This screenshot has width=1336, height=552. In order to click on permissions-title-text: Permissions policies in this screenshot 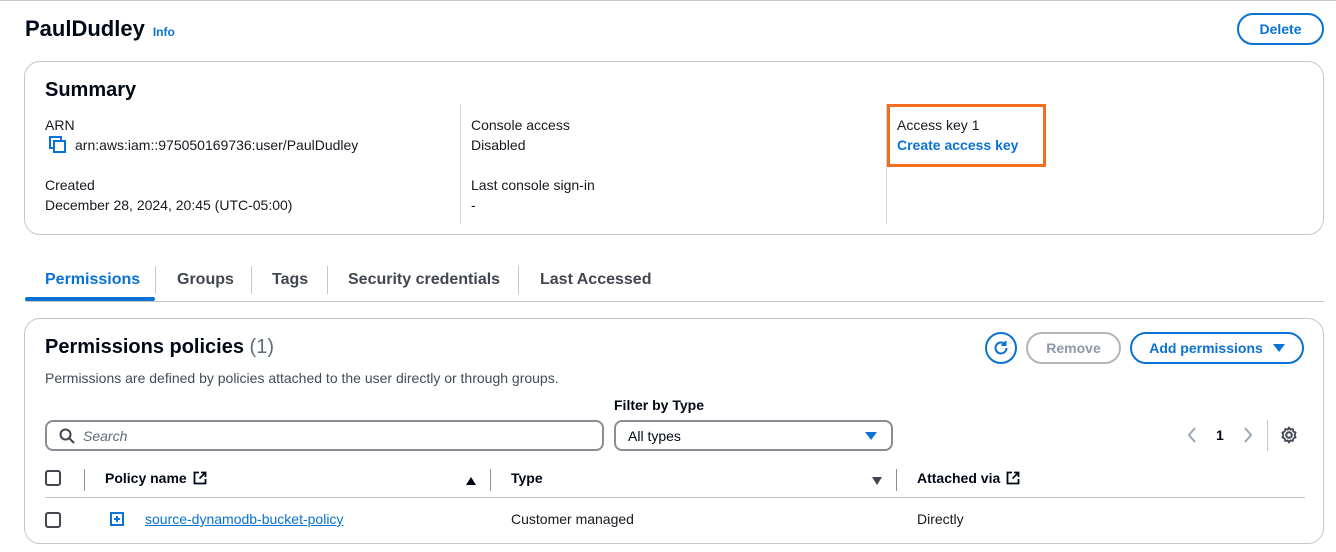, I will do `click(144, 347)`.